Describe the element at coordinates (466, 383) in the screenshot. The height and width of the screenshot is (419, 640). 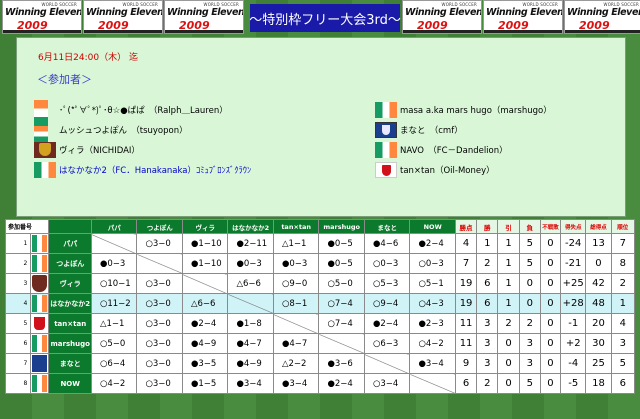
I see `stat-cell: 6` at that location.